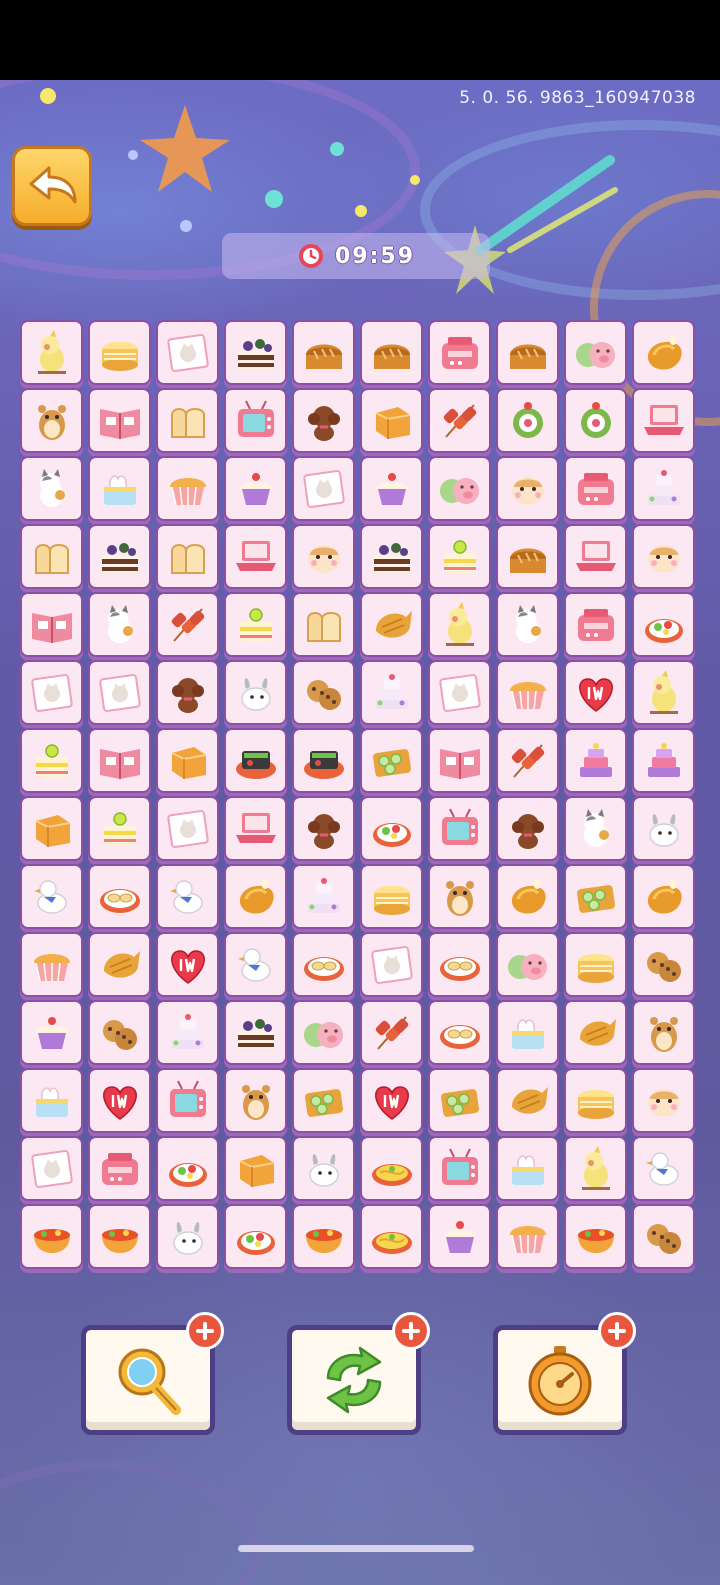 The height and width of the screenshot is (1585, 720). I want to click on add-time-button, so click(617, 1331).